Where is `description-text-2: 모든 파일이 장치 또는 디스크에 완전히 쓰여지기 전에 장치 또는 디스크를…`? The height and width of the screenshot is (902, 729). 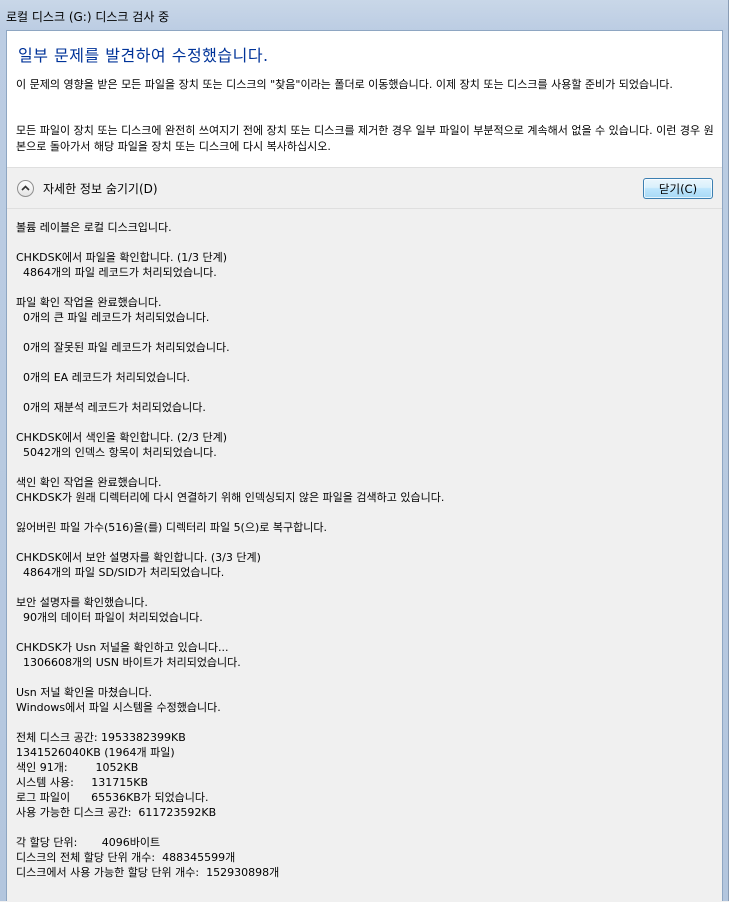 description-text-2: 모든 파일이 장치 또는 디스크에 완전히 쓰여지기 전에 장치 또는 디스크를… is located at coordinates (365, 138).